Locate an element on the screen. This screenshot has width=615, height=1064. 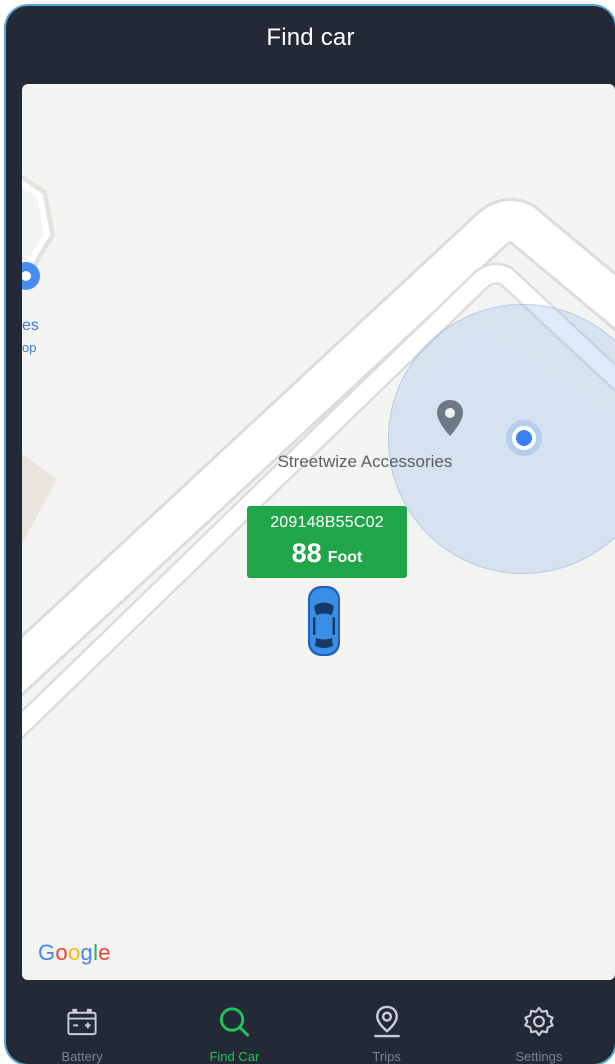
car-info-badge: 209148B55C02 88 Foot is located at coordinates (327, 542).